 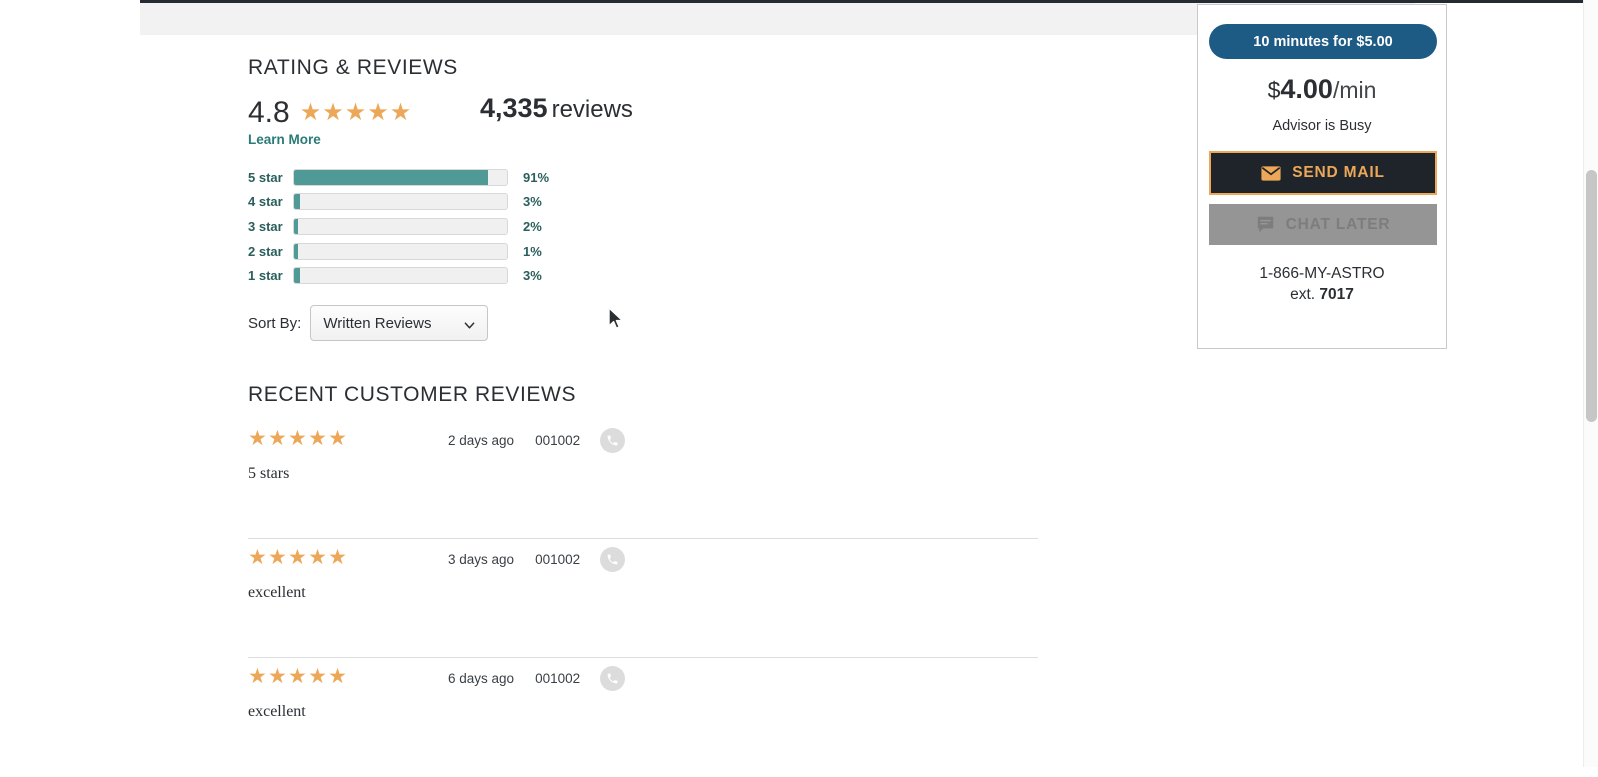 I want to click on bar-percent: 2%, so click(x=532, y=226).